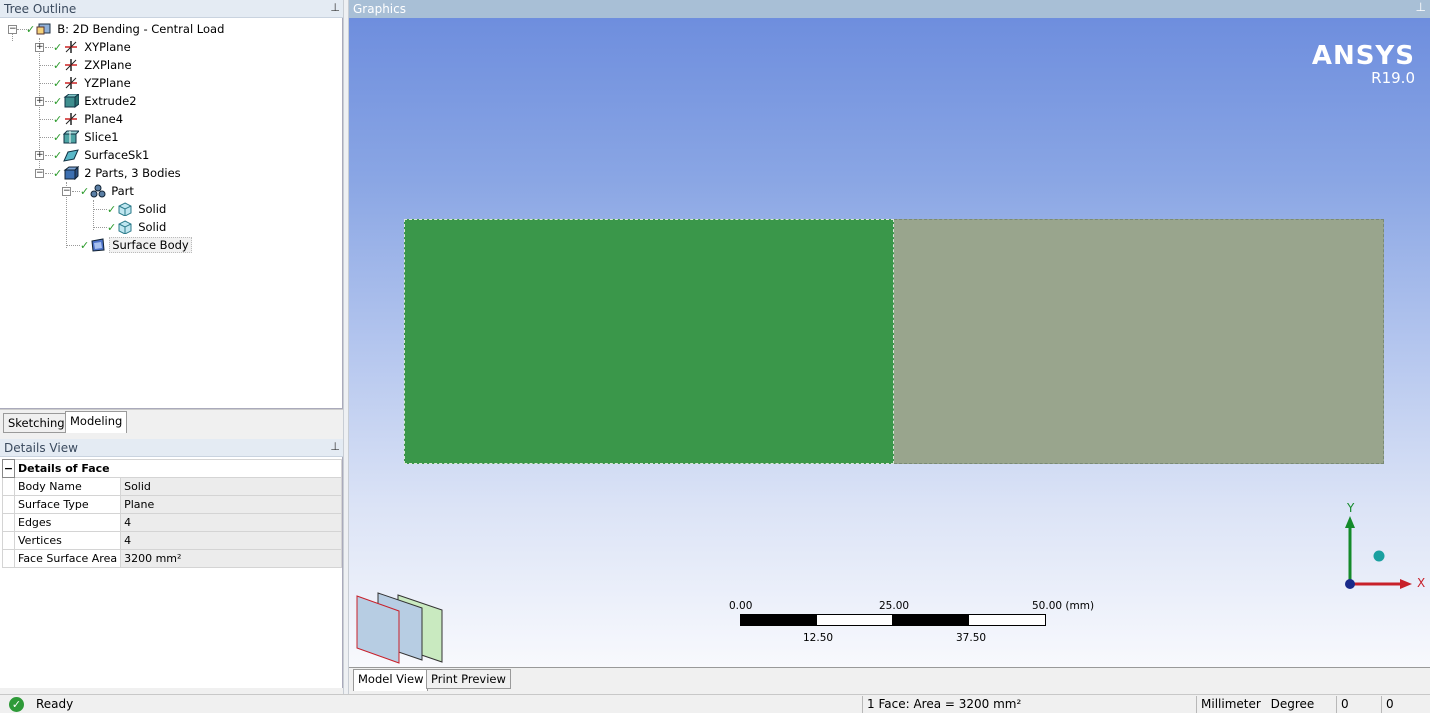 Image resolution: width=1430 pixels, height=713 pixels. Describe the element at coordinates (108, 191) in the screenshot. I see `tree-item-part: ✓ Part` at that location.